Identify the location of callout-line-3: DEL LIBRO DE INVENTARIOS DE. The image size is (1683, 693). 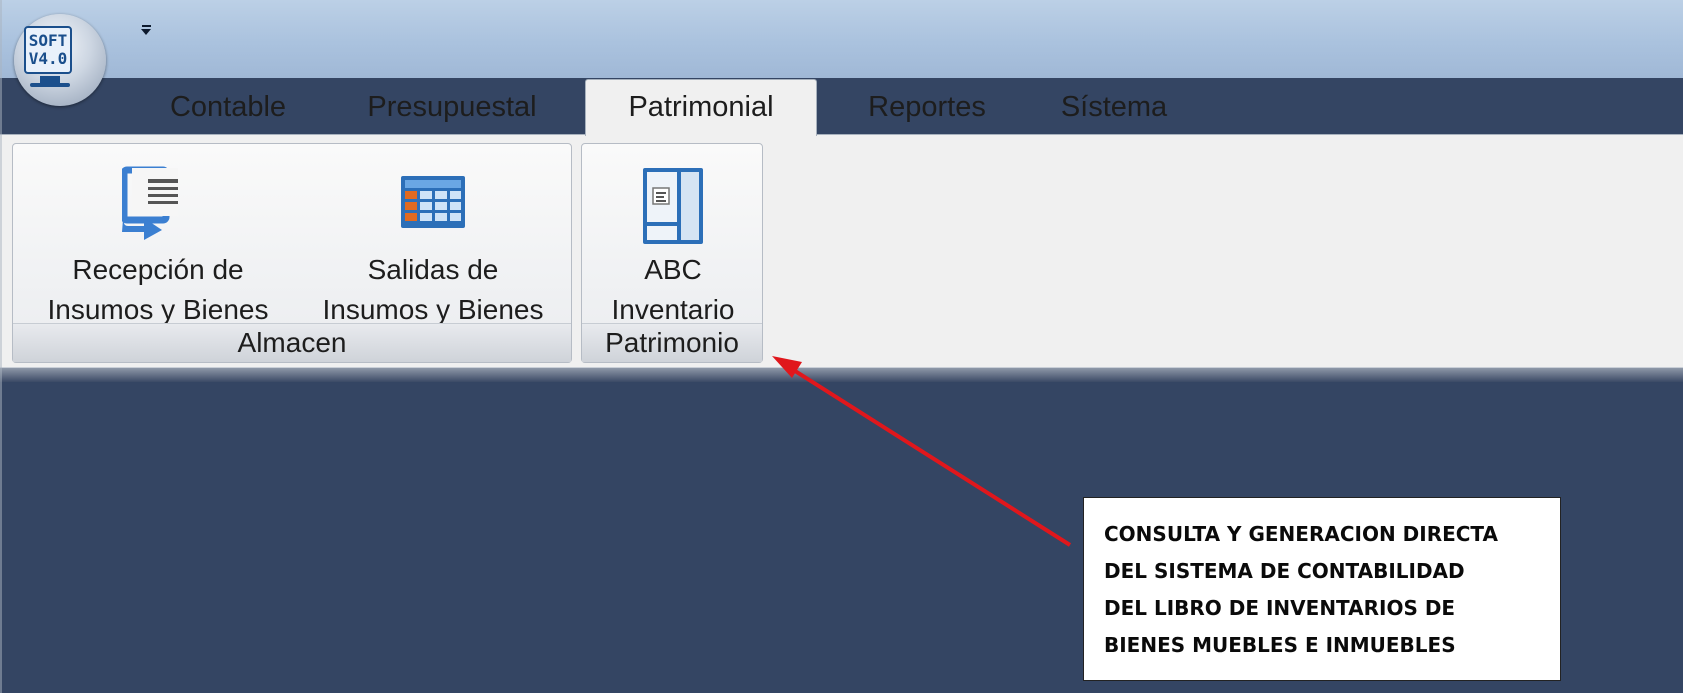
(1280, 608).